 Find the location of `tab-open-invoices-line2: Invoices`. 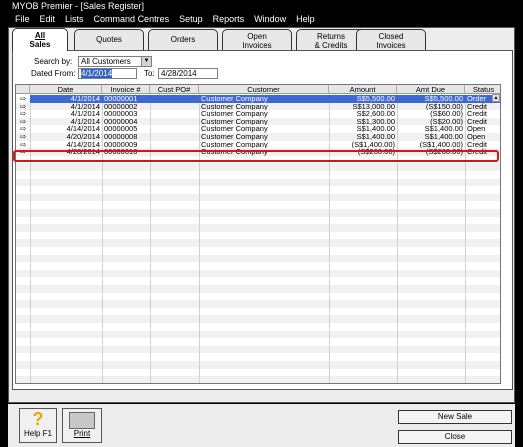

tab-open-invoices-line2: Invoices is located at coordinates (257, 45).